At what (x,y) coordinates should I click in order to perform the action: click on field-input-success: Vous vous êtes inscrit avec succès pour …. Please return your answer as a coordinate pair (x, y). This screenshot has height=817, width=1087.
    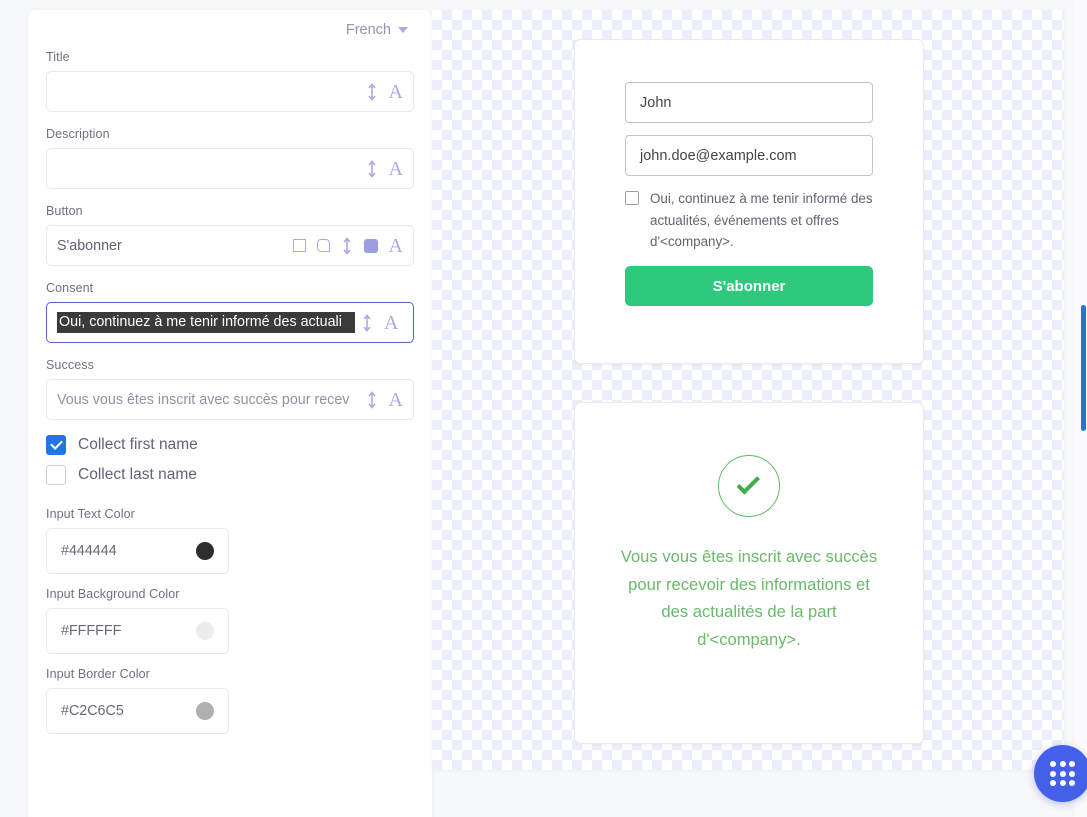
    Looking at the image, I should click on (230, 399).